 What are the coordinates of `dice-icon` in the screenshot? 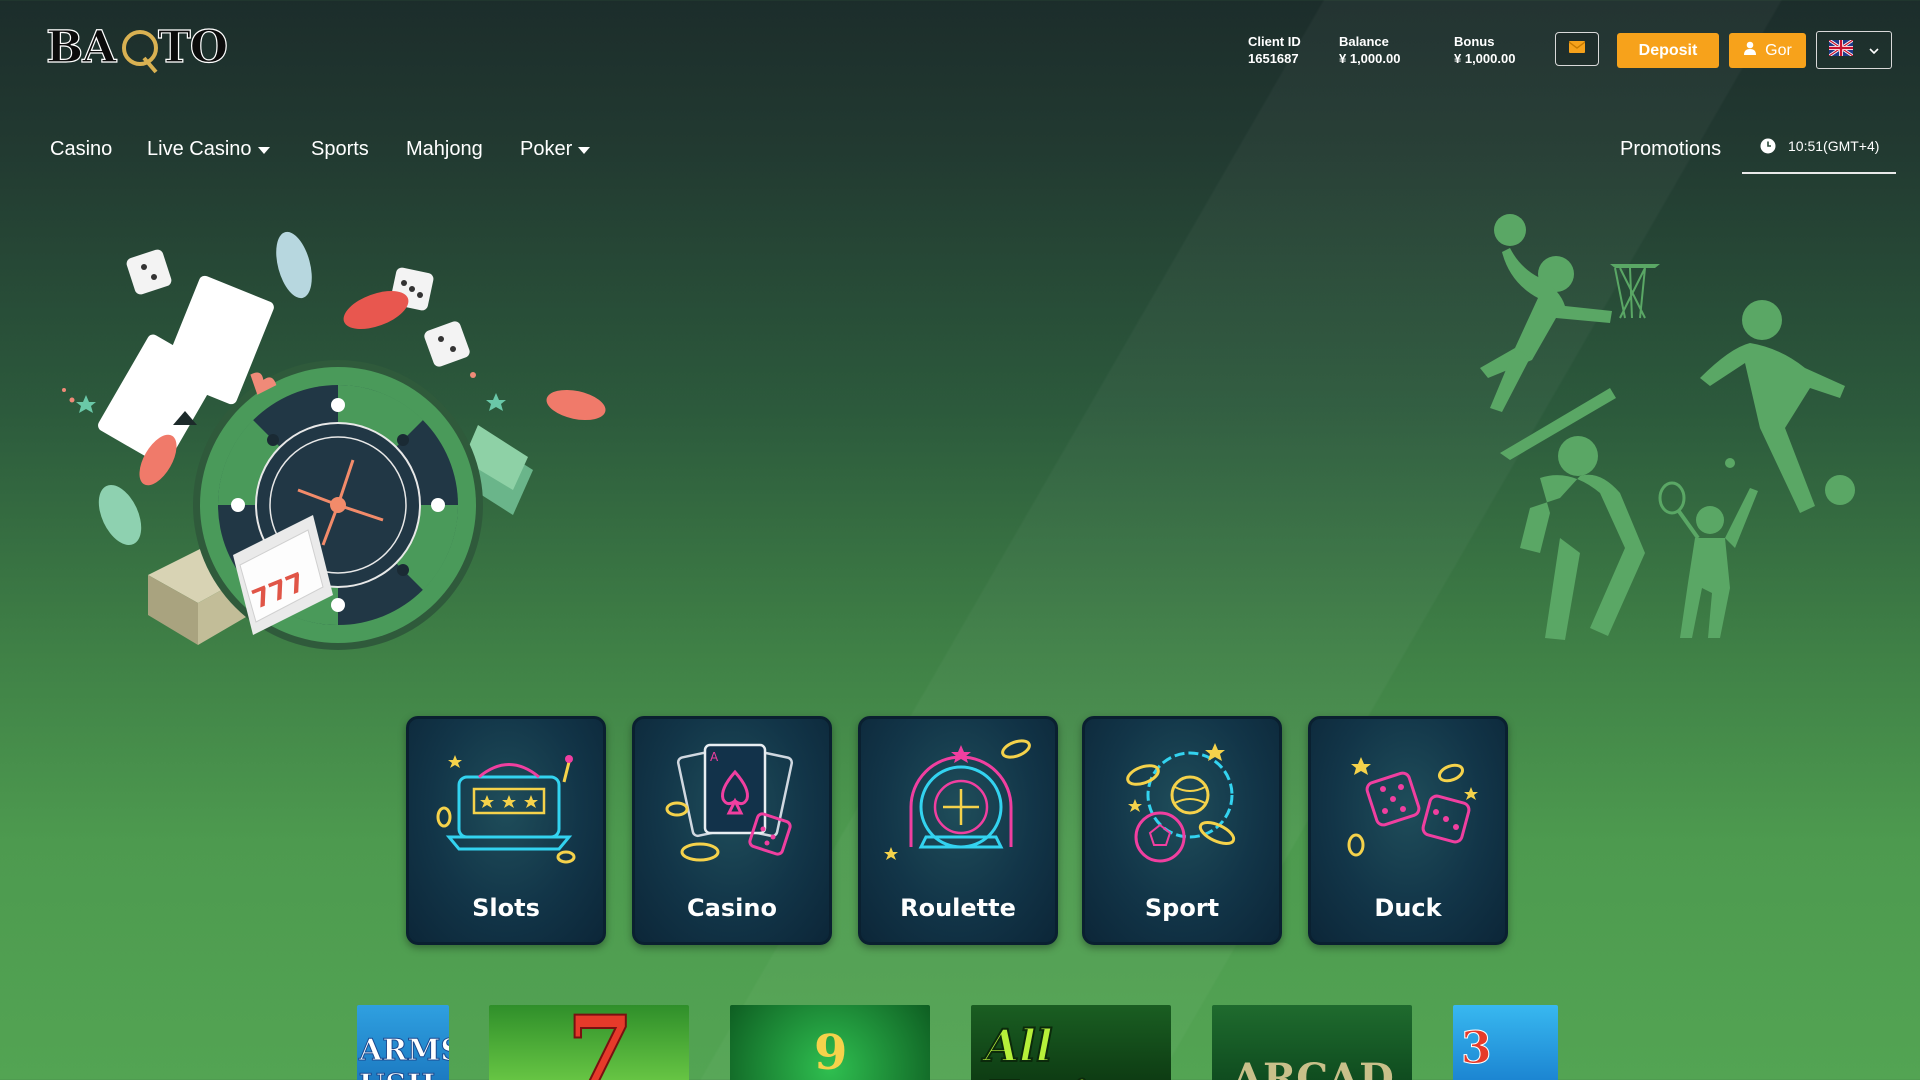 It's located at (1412, 807).